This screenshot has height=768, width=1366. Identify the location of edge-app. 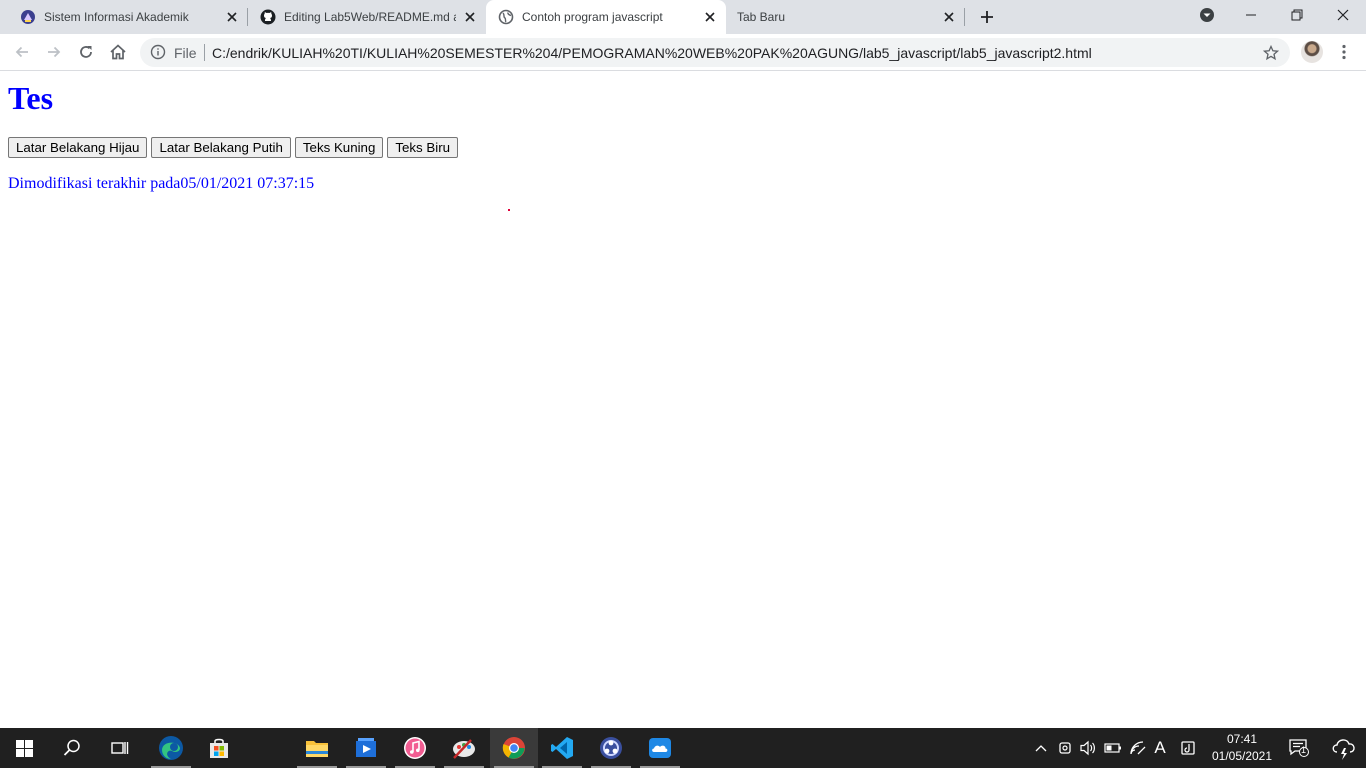
(171, 748).